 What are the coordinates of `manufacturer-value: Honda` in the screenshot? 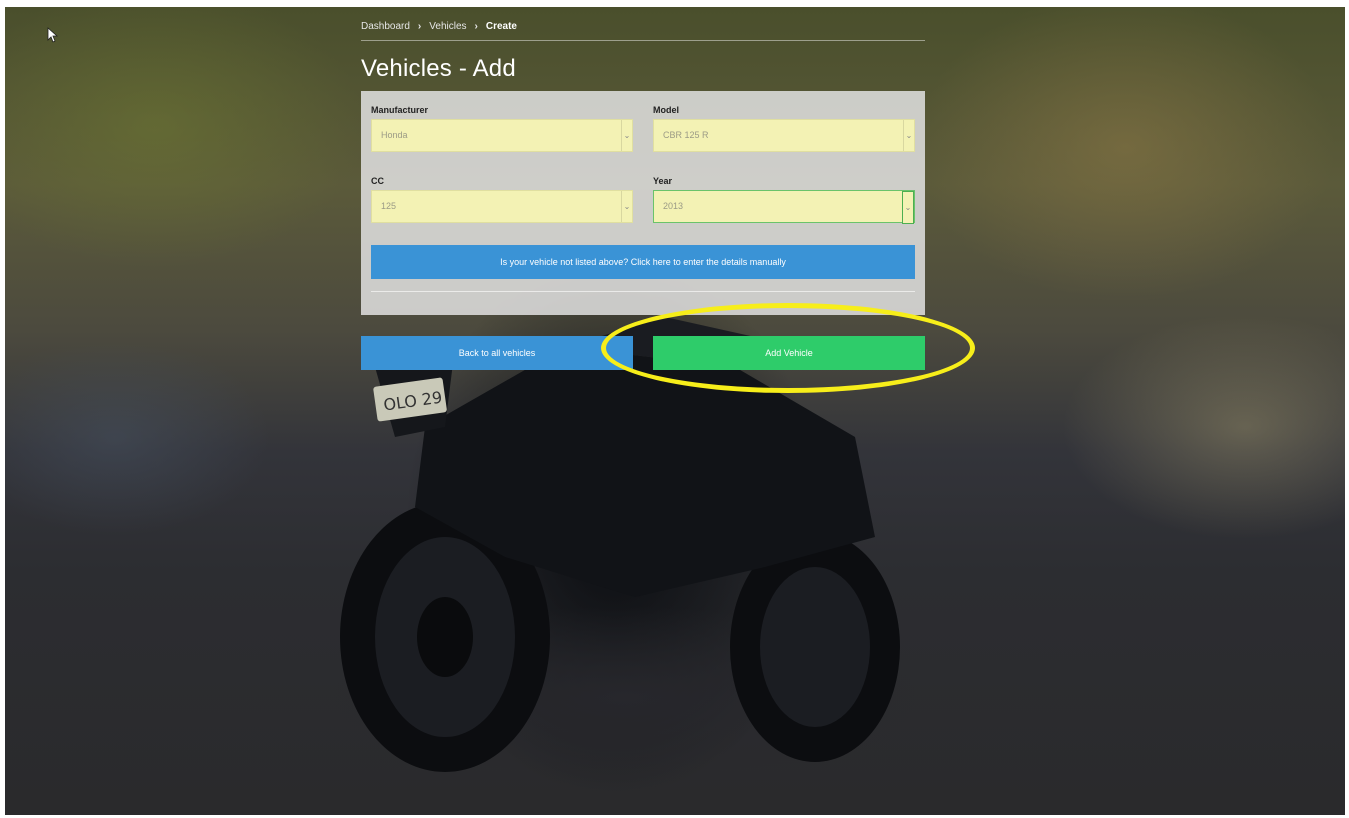 It's located at (394, 135).